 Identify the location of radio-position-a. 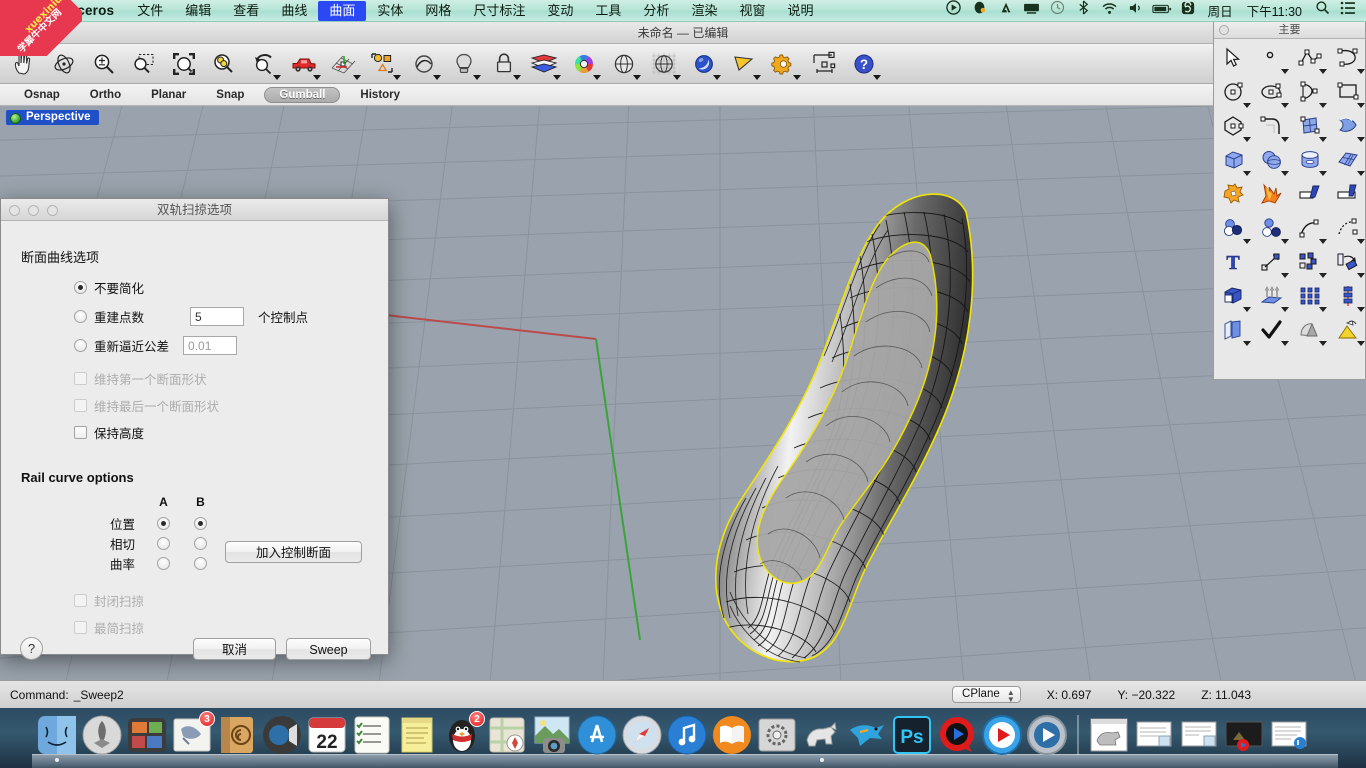
(163, 523).